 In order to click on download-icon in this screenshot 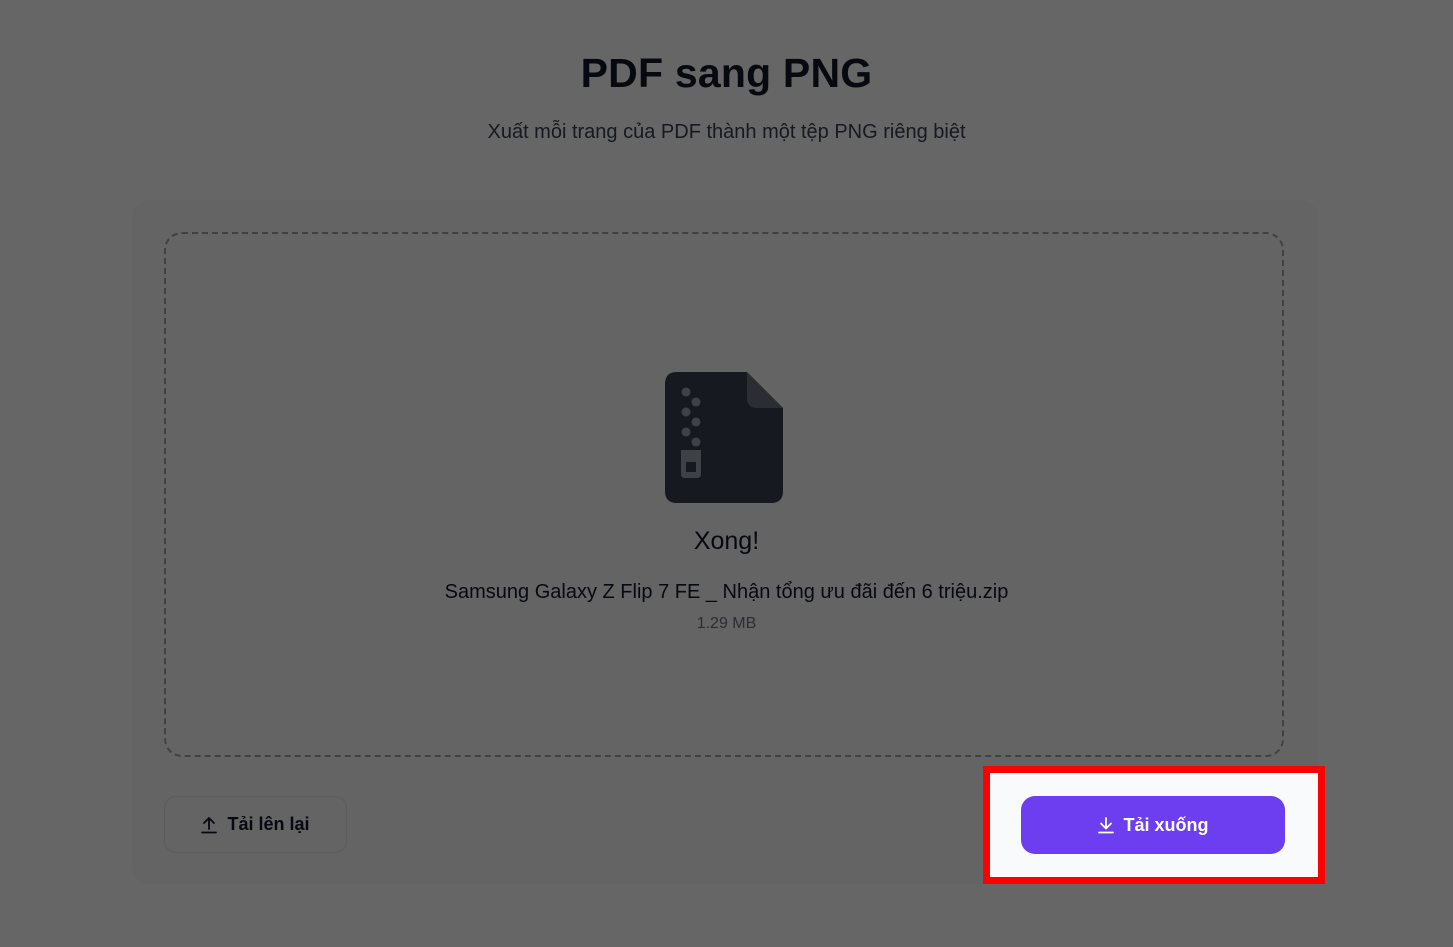, I will do `click(1105, 825)`.